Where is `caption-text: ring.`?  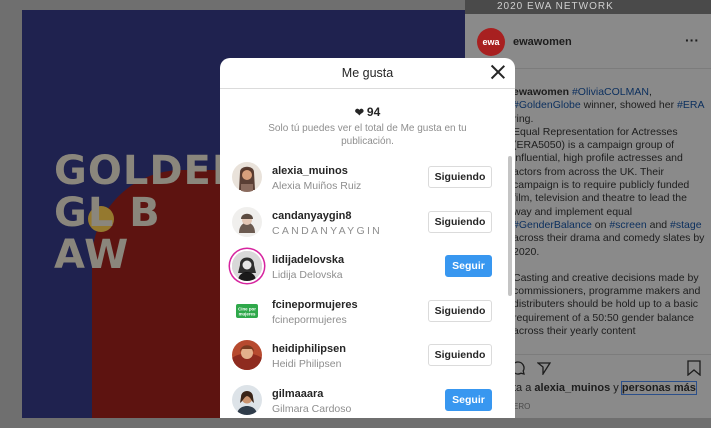 caption-text: ring. is located at coordinates (523, 118).